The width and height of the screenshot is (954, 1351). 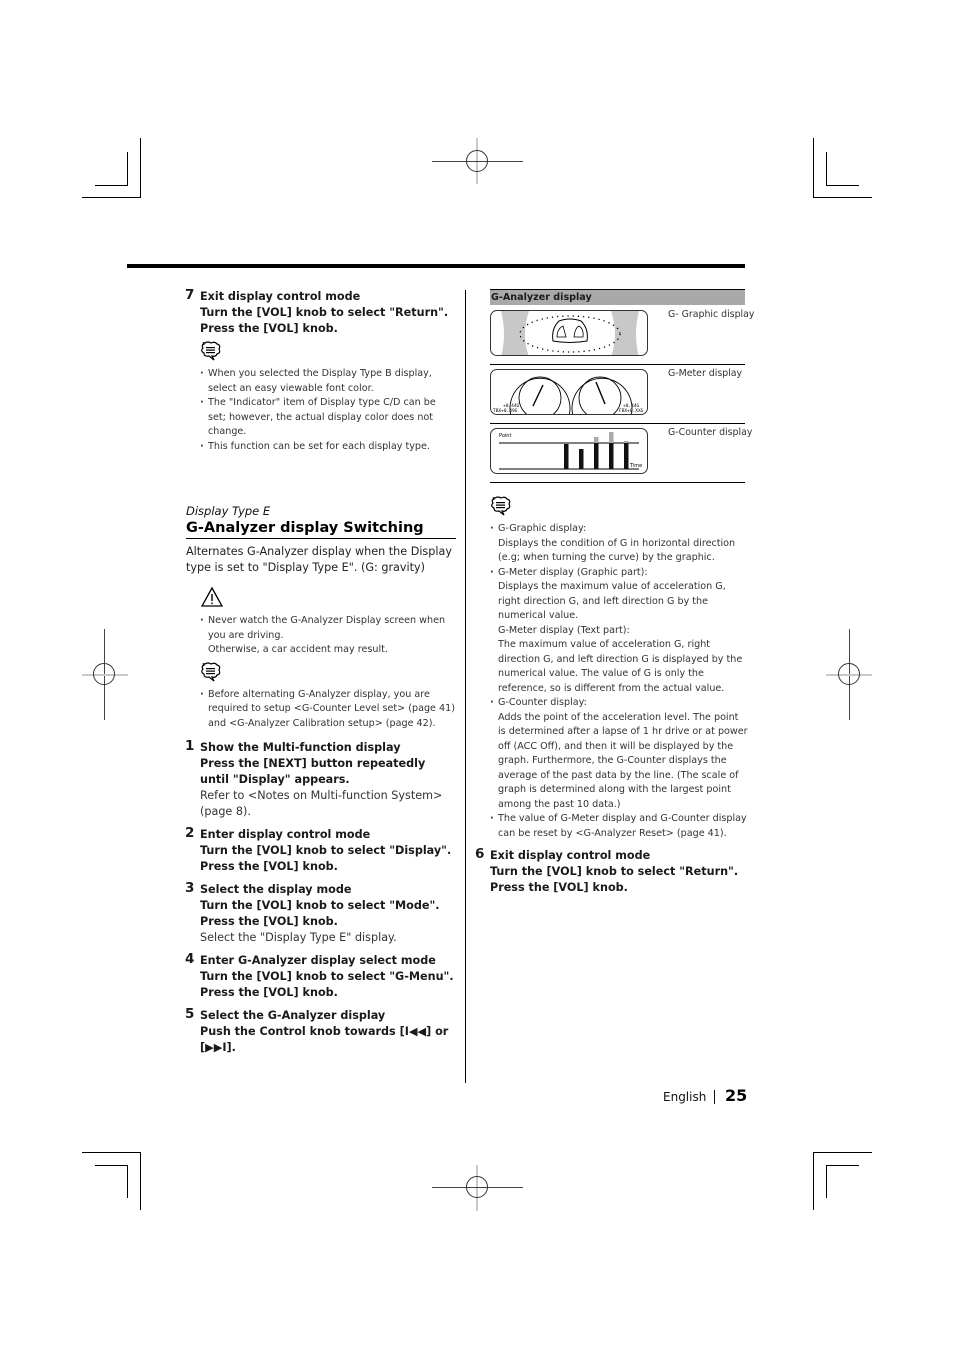 I want to click on step-title: Select the display mode, so click(x=276, y=889).